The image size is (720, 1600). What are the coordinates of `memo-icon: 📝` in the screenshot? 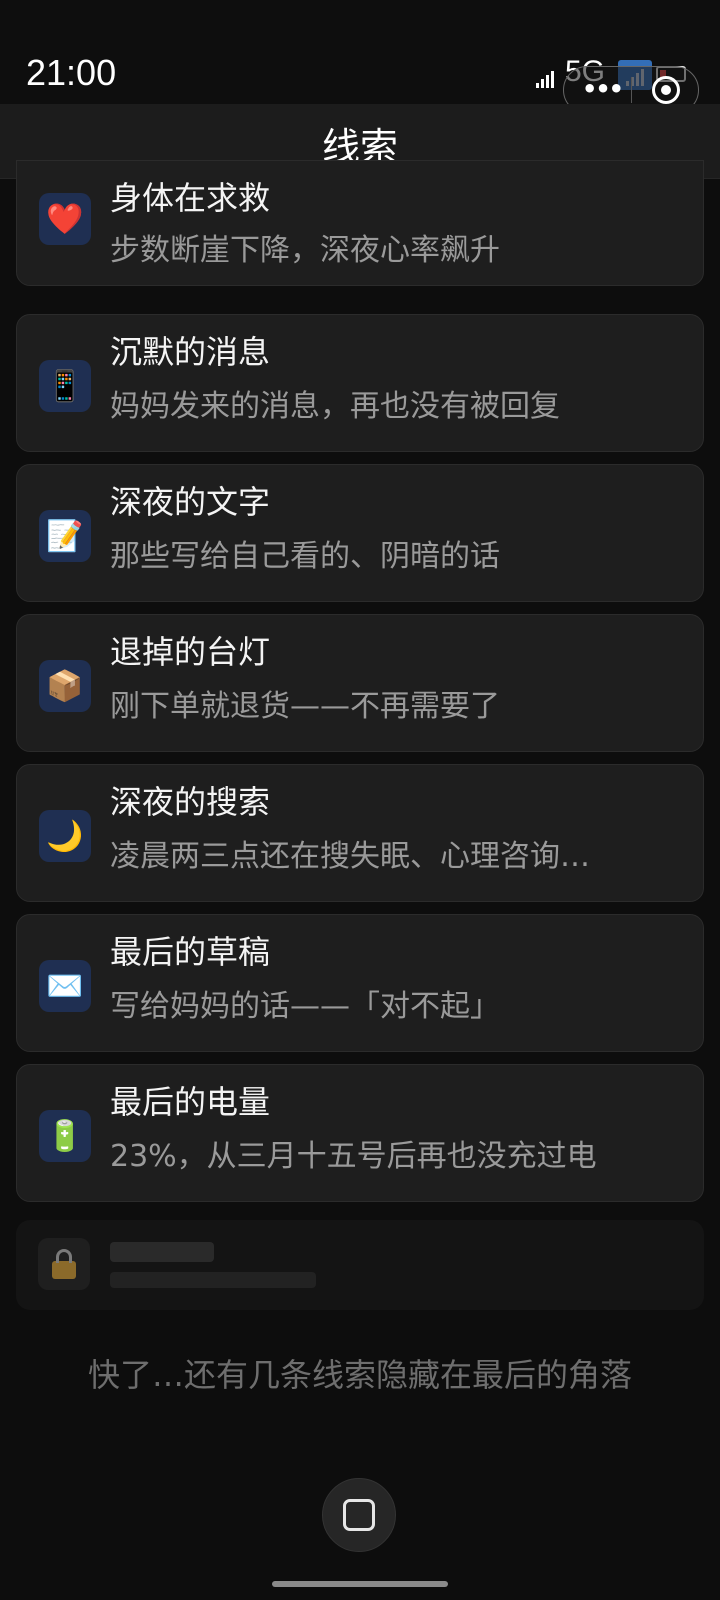 It's located at (65, 536).